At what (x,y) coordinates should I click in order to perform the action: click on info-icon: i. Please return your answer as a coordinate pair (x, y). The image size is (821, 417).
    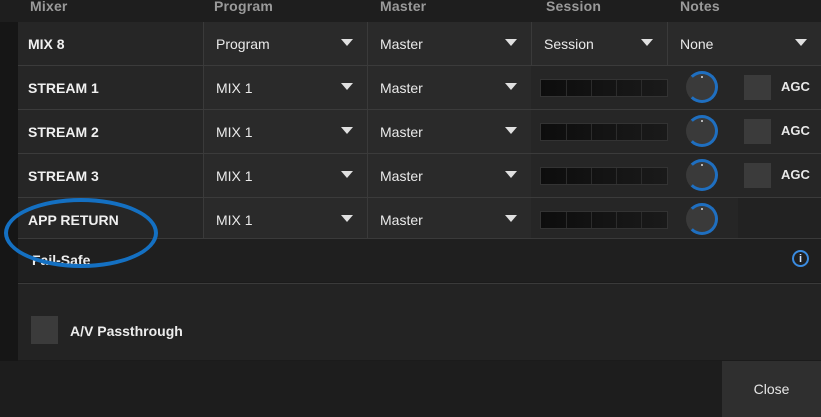
    Looking at the image, I should click on (800, 258).